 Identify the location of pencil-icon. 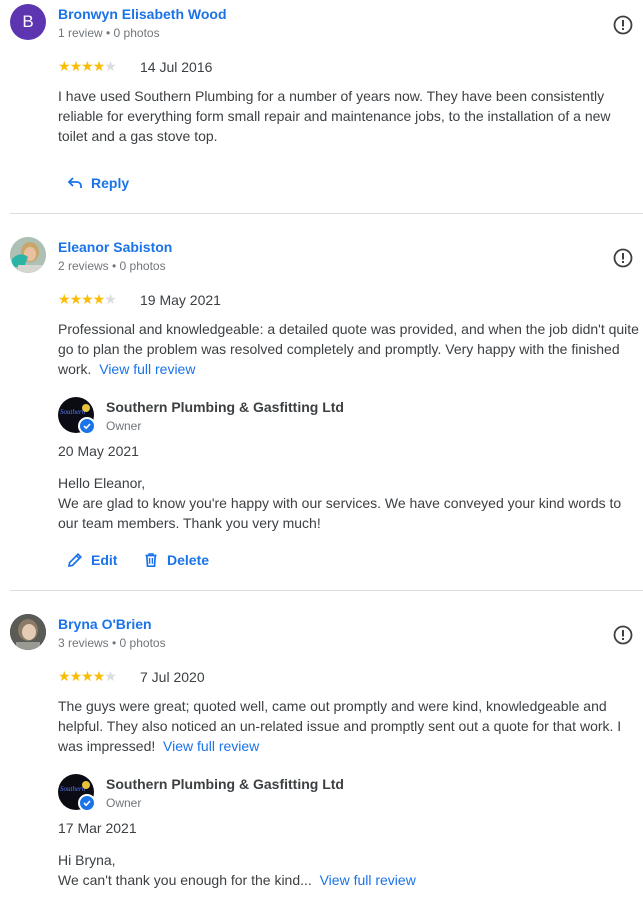
(75, 560).